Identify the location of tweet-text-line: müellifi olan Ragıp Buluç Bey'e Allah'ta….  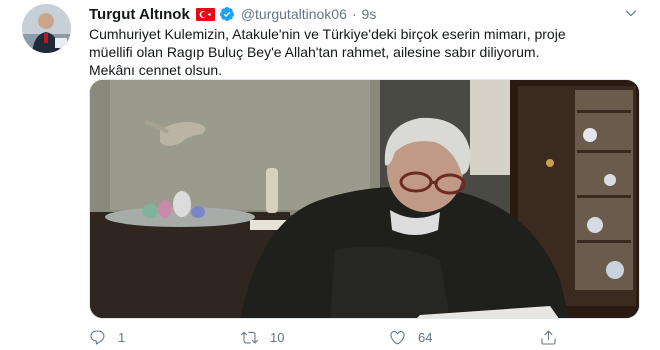
(314, 52).